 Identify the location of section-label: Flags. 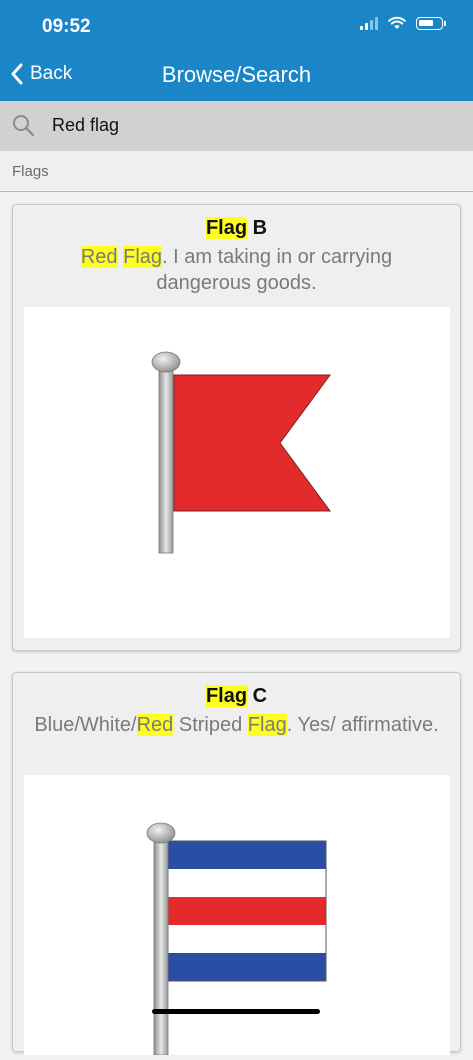
(30, 171).